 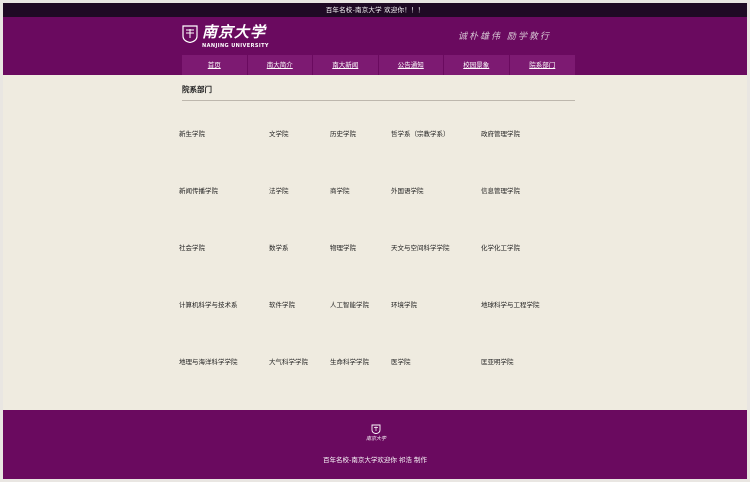 I want to click on nav-home: 首页, so click(x=215, y=65).